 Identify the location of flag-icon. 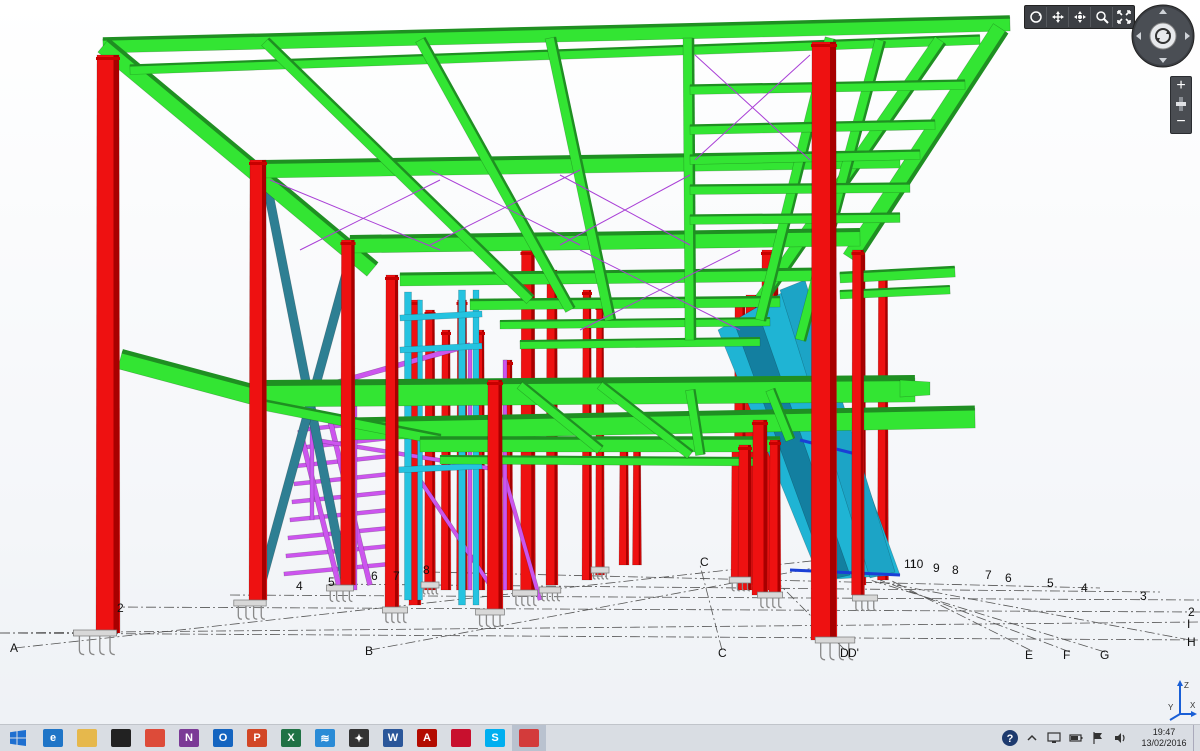
(1098, 738).